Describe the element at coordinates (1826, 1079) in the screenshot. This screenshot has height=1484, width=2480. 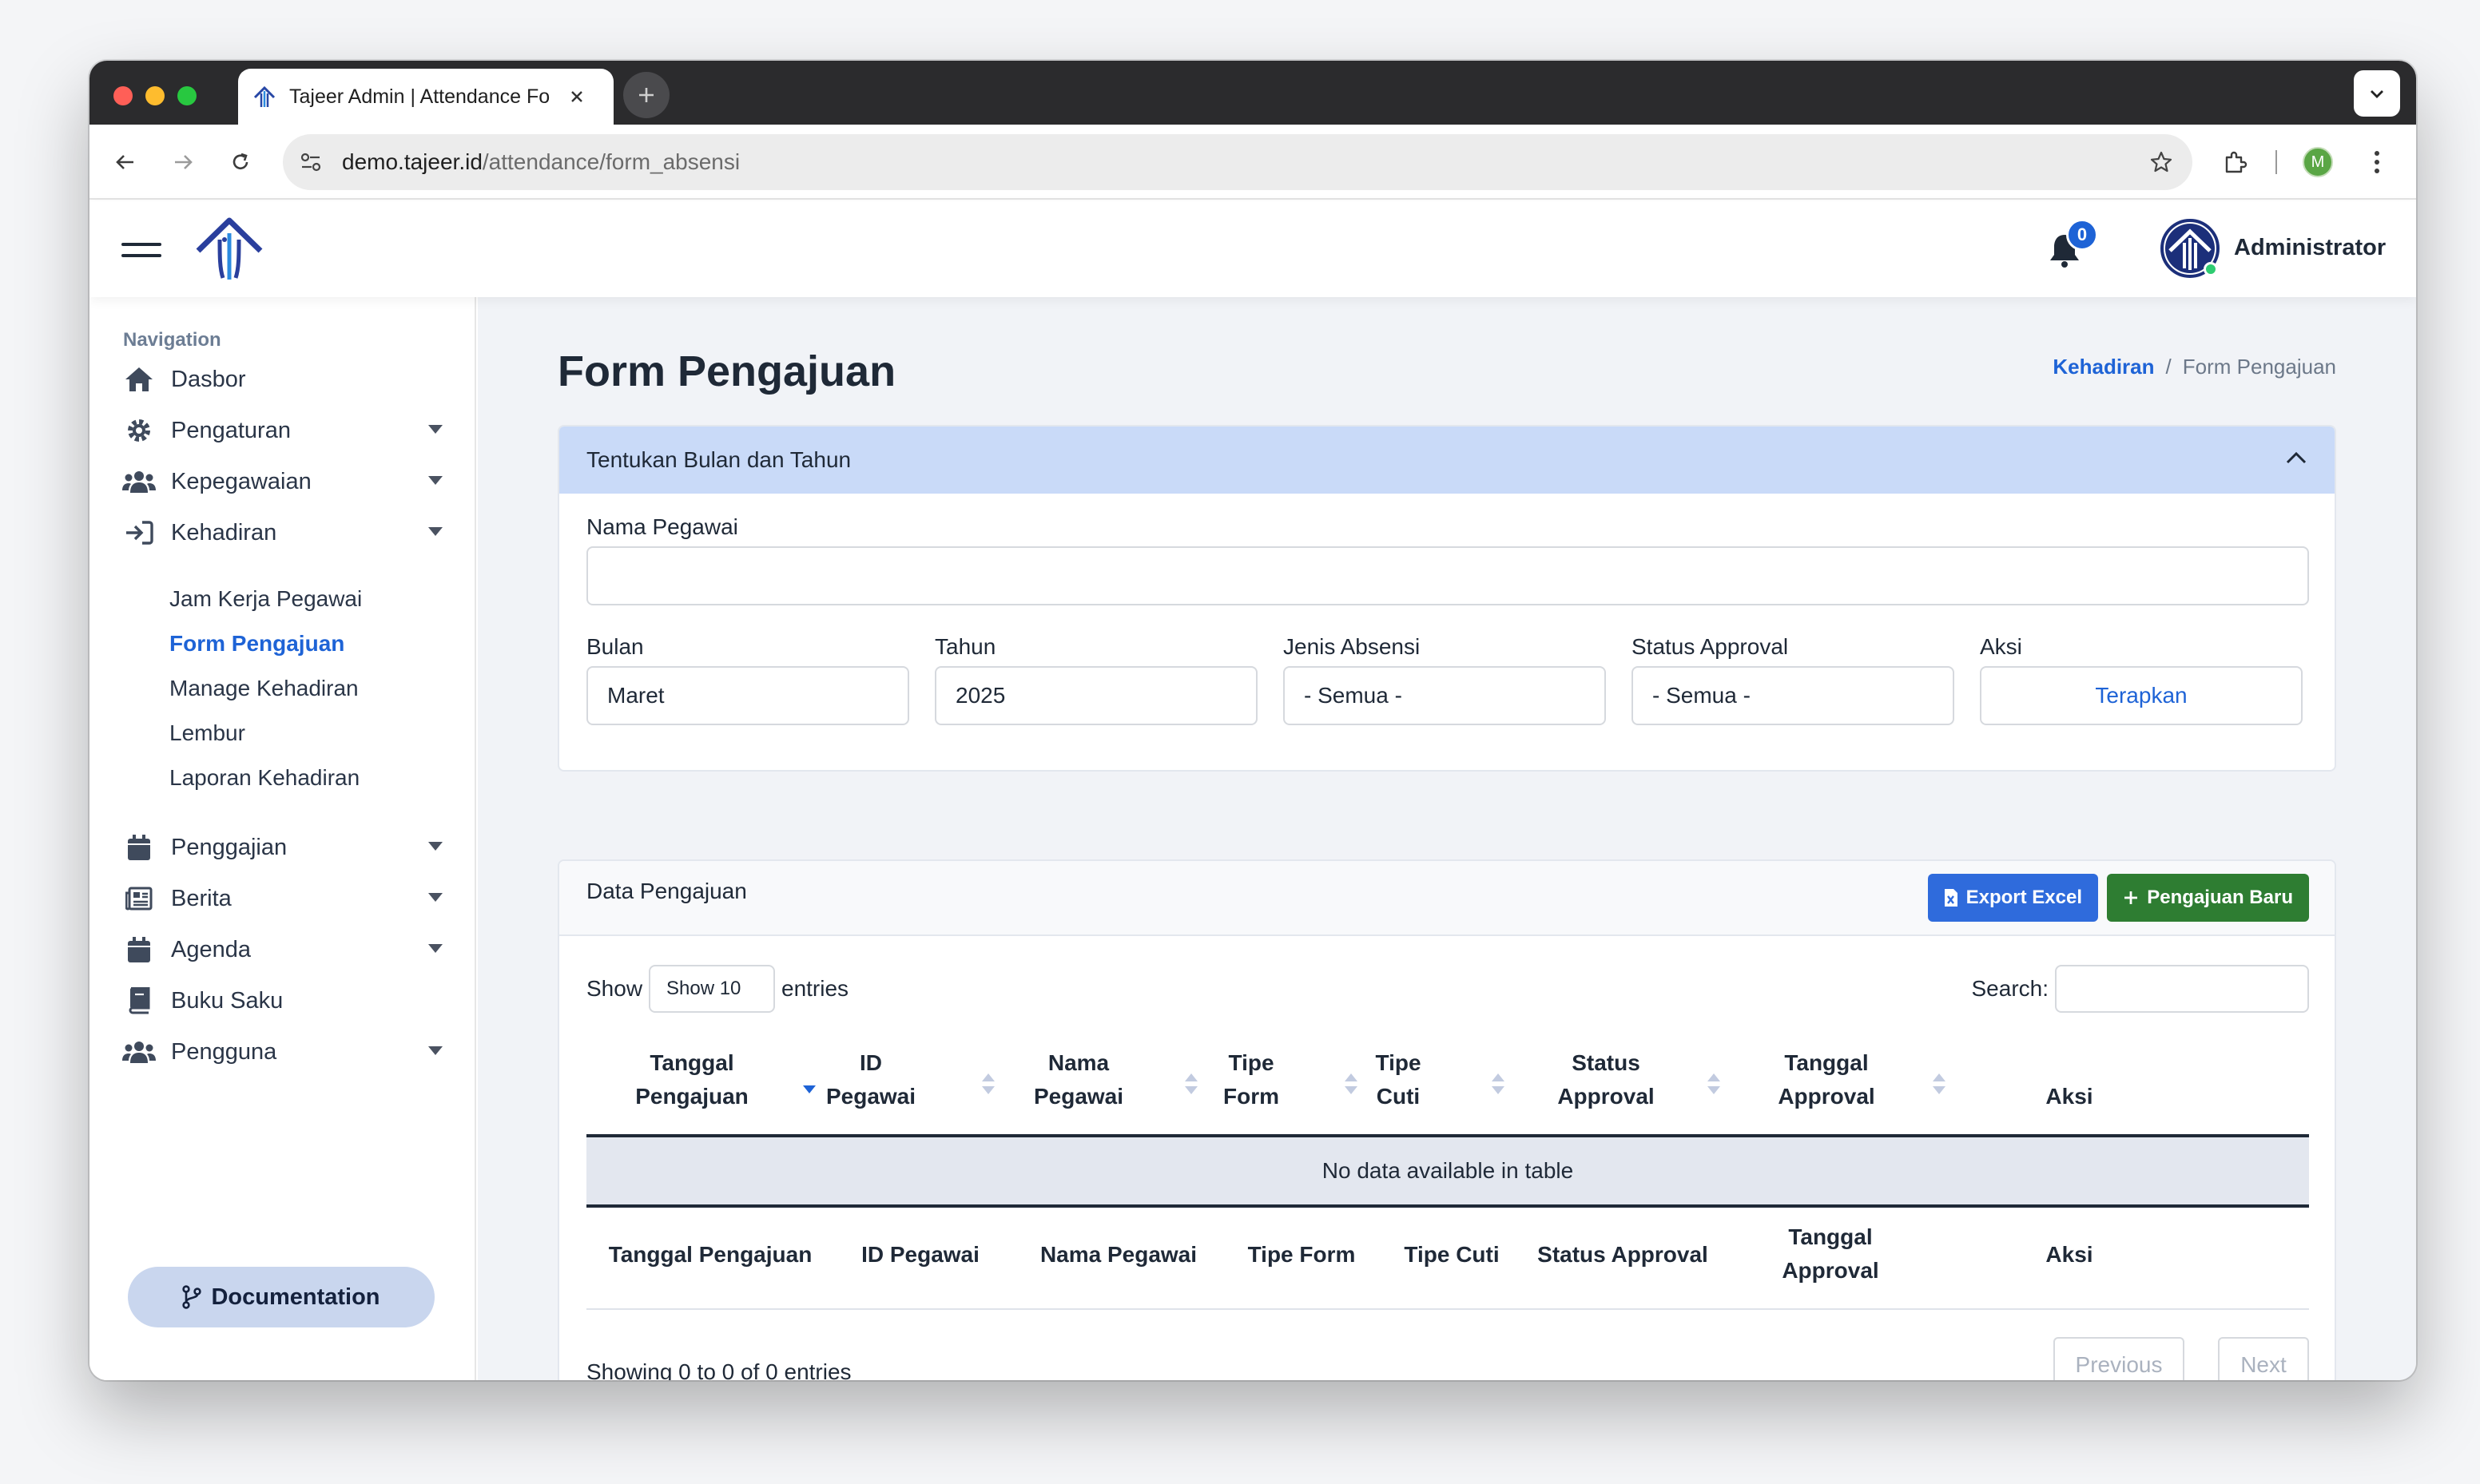
I see `col-header-tanggal-approval: Tanggal Approval` at that location.